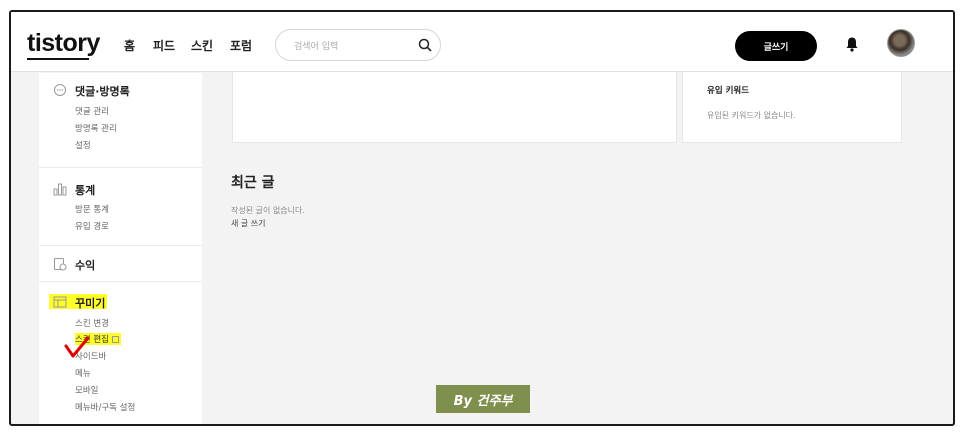 The image size is (966, 436). I want to click on nav-forum: 포럼, so click(241, 45).